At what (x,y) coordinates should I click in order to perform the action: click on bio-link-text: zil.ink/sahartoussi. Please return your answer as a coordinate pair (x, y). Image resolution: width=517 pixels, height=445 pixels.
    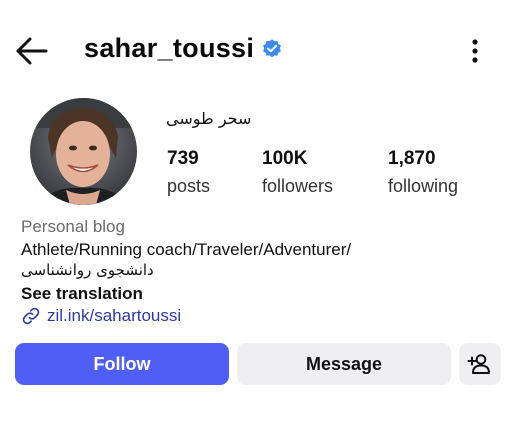
    Looking at the image, I should click on (114, 315).